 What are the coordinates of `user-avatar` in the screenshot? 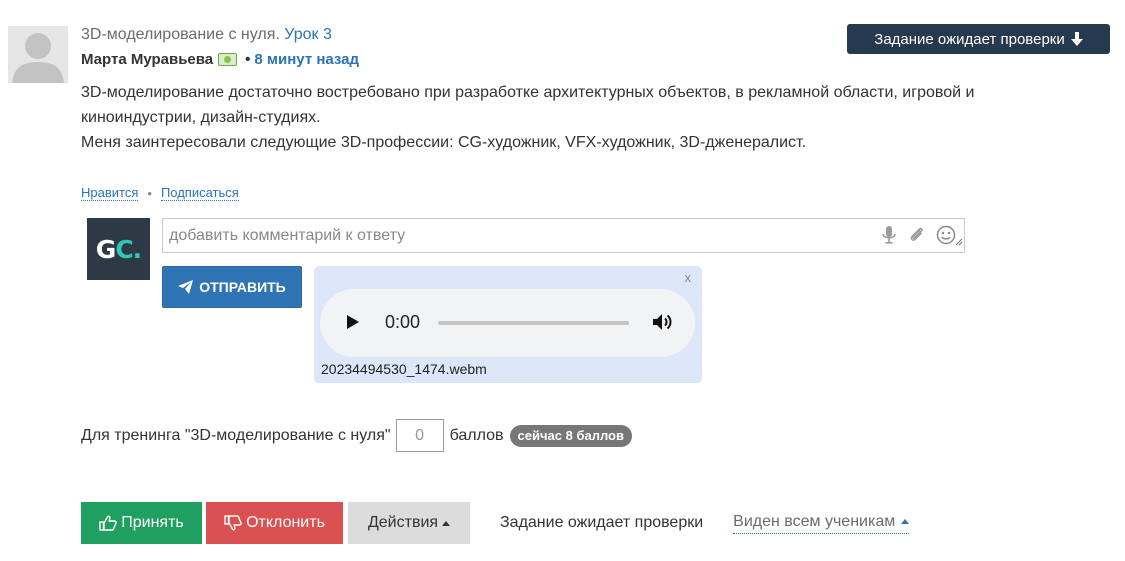 It's located at (38, 54).